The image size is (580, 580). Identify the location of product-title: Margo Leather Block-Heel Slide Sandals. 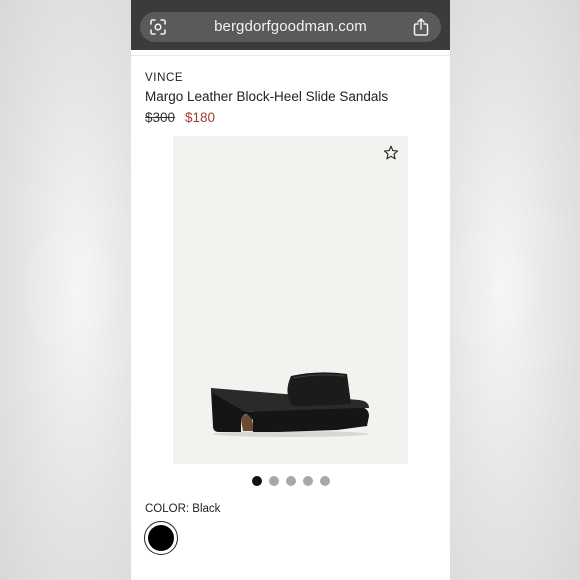
(267, 96).